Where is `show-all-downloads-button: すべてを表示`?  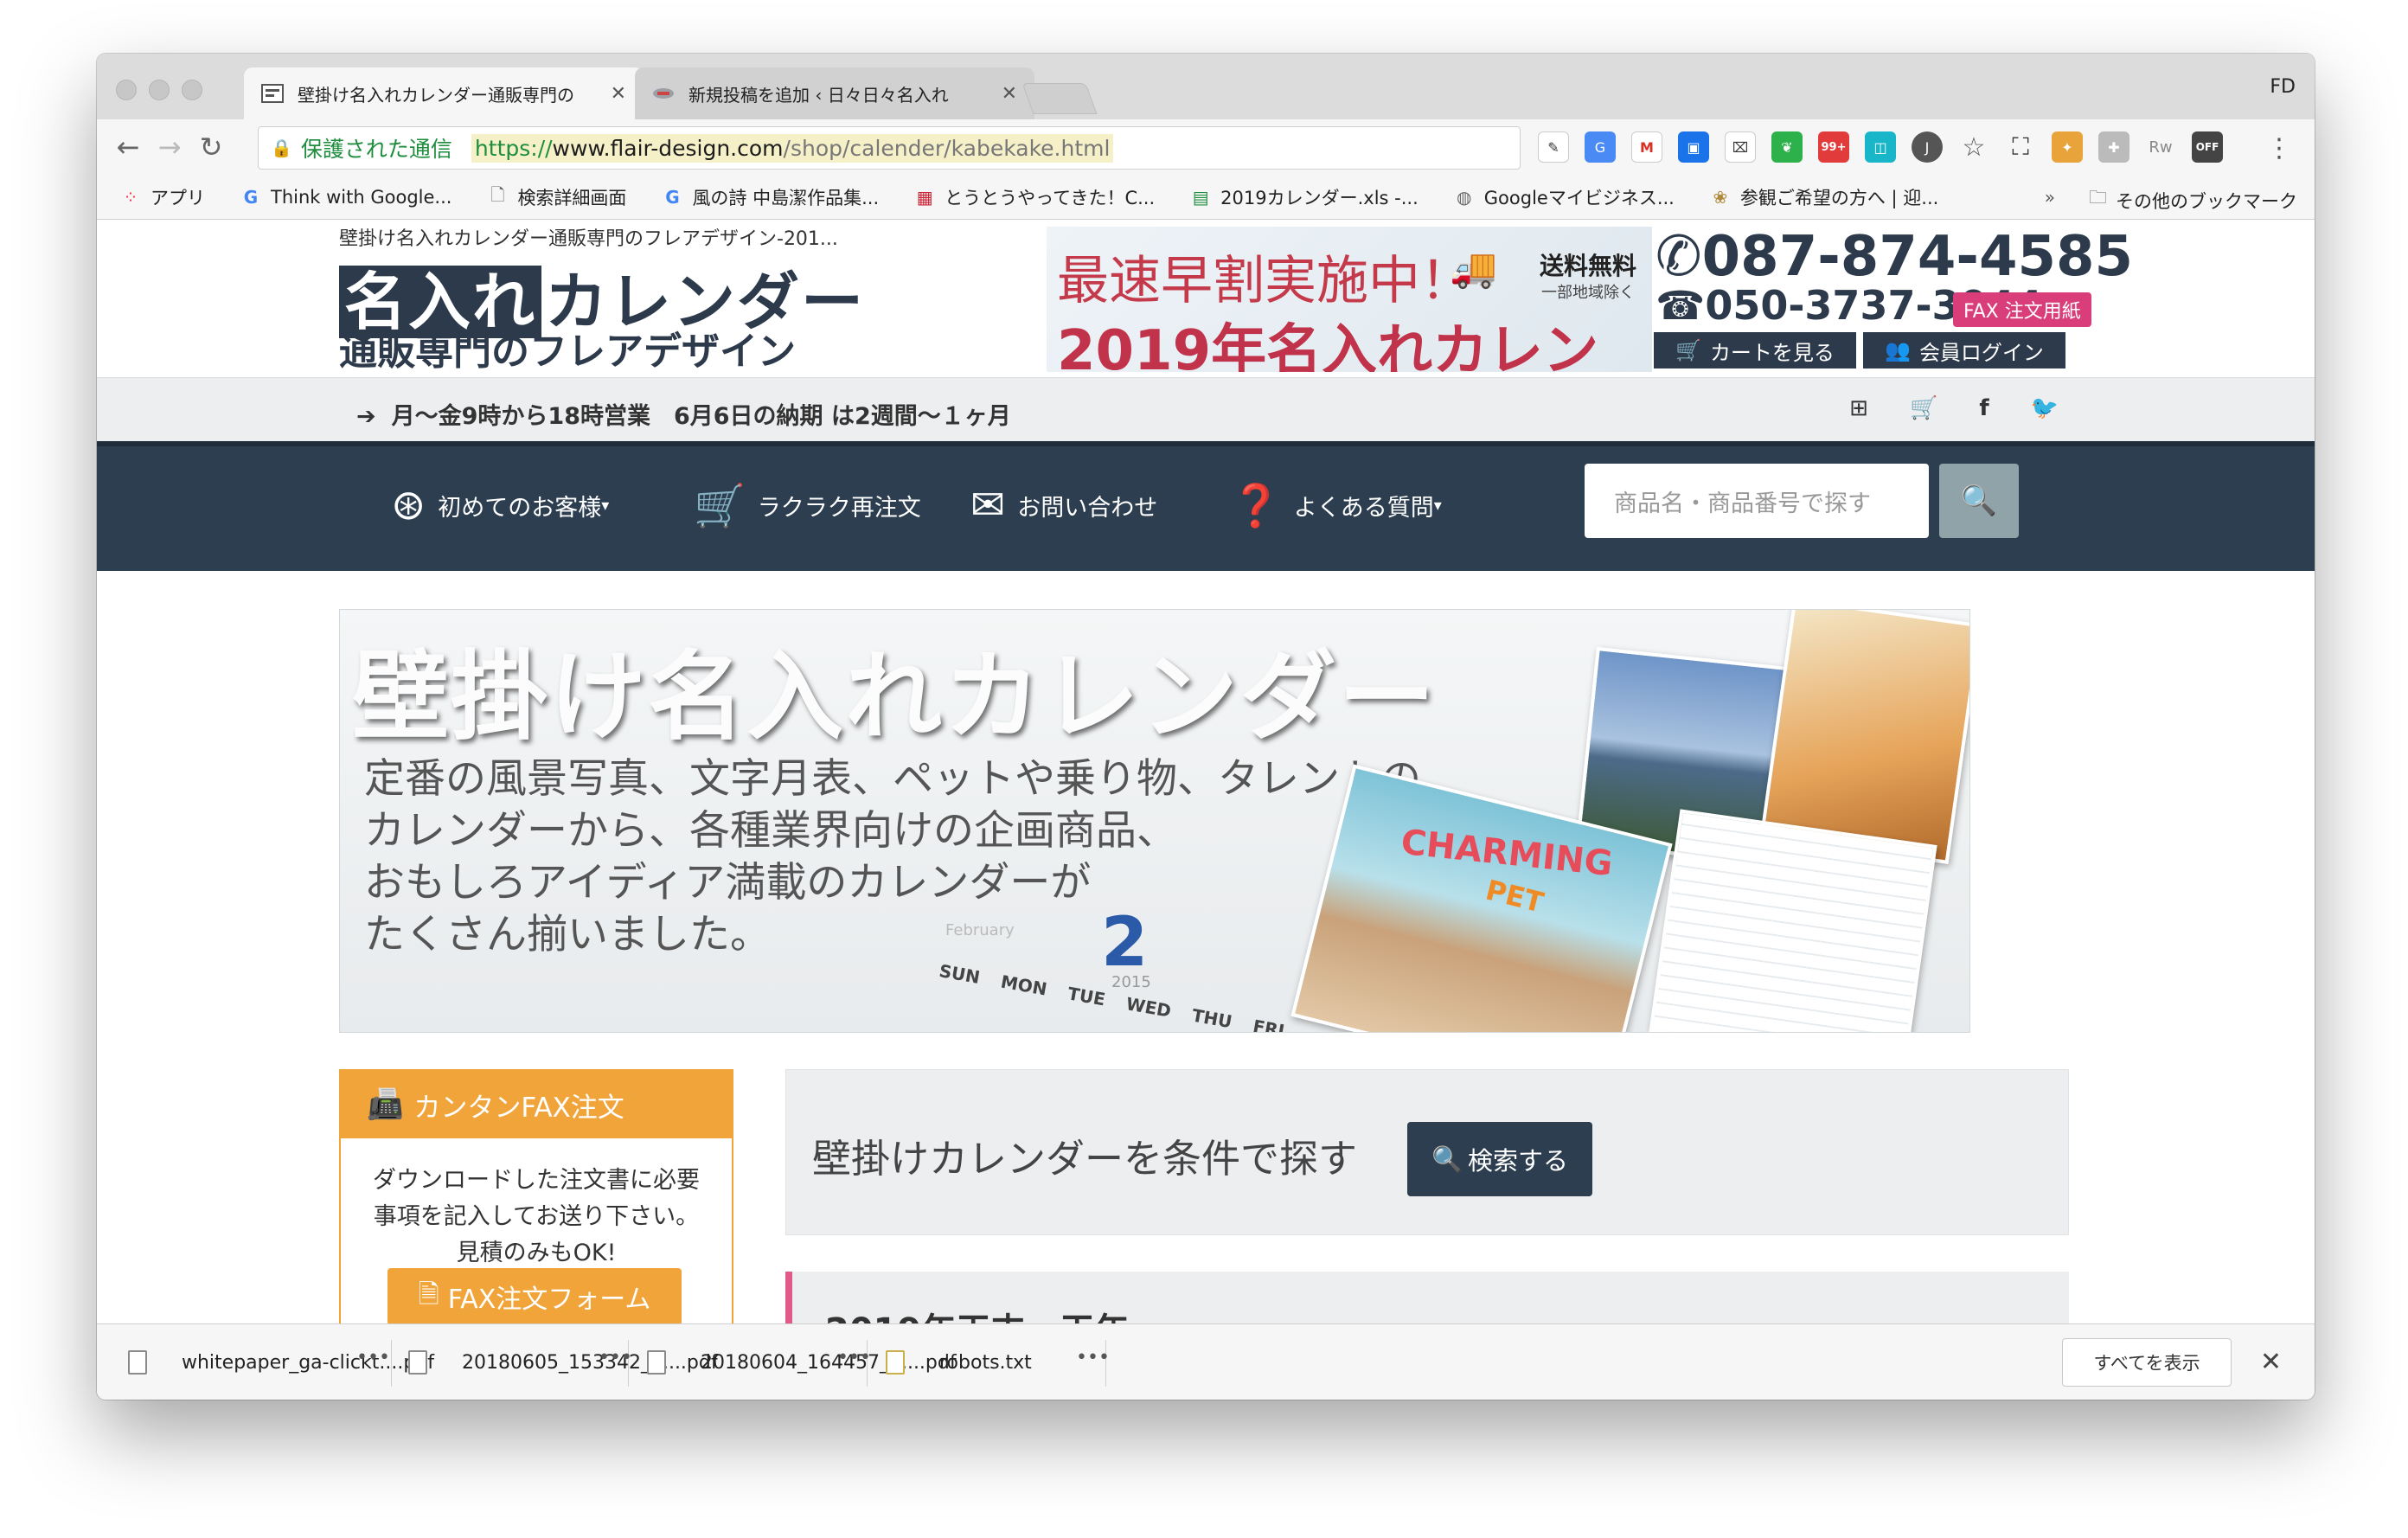
show-all-downloads-button: すべてを表示 is located at coordinates (2147, 1363).